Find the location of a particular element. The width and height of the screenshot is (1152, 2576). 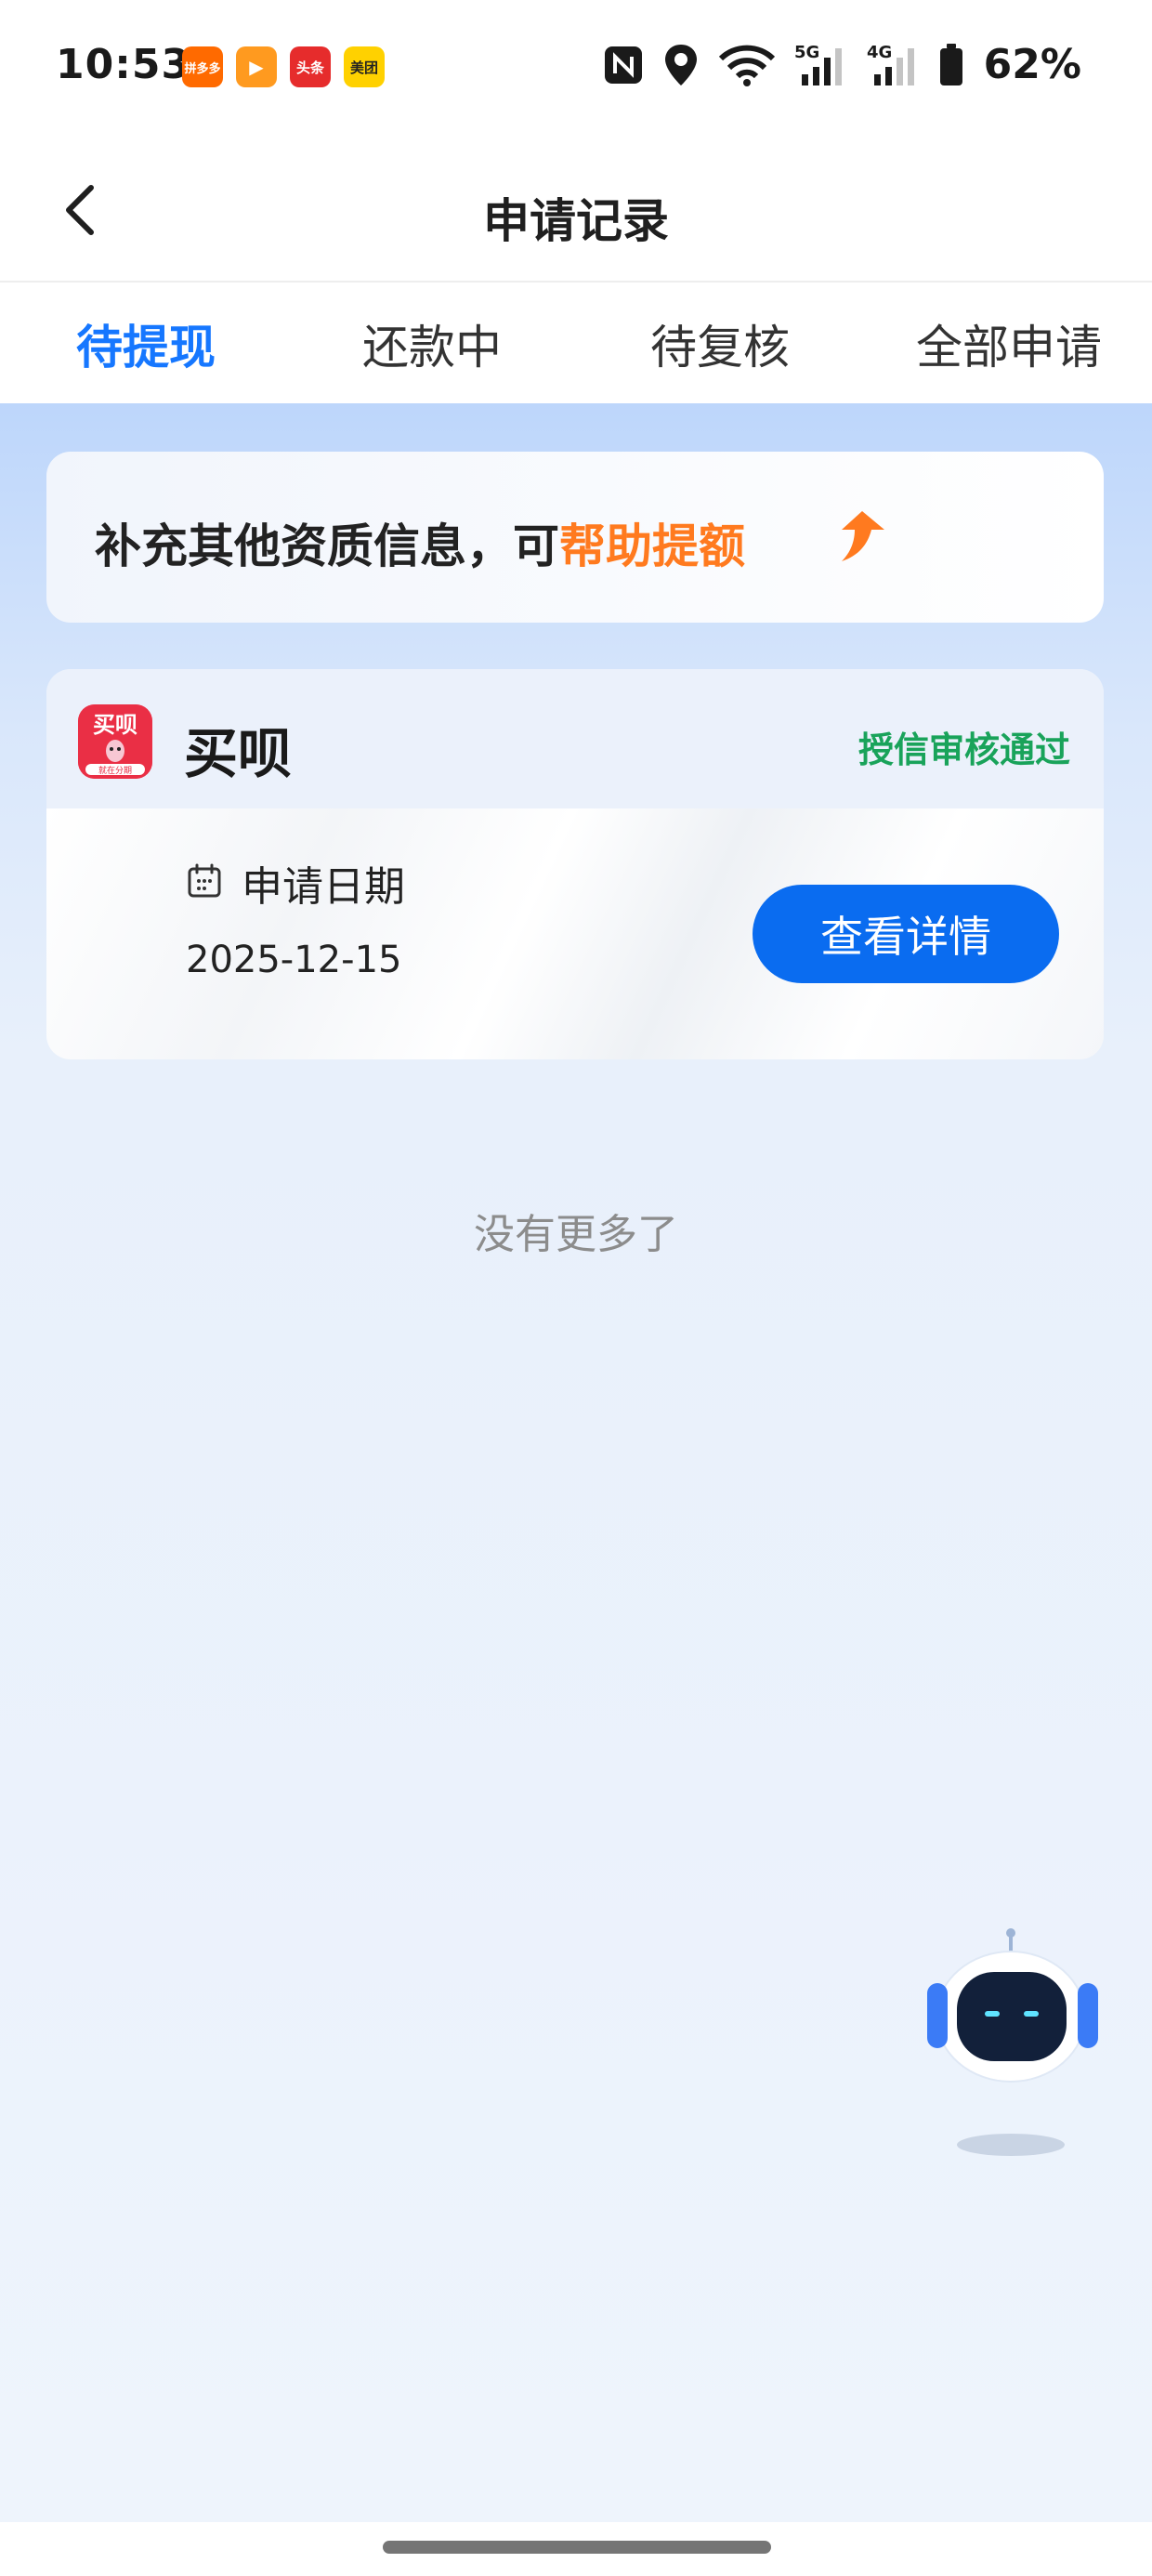

svg-text: 4G is located at coordinates (879, 52).